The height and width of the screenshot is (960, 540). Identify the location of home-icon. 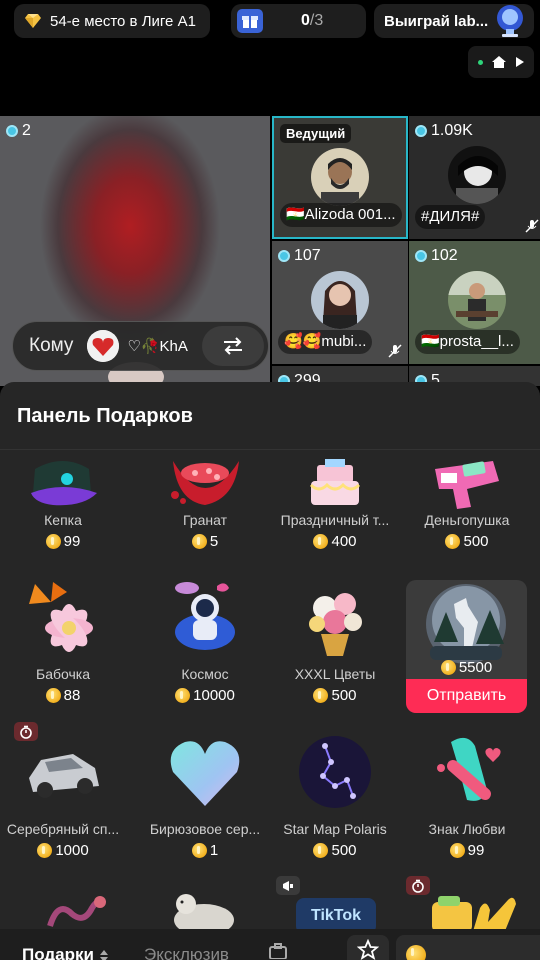
(499, 62).